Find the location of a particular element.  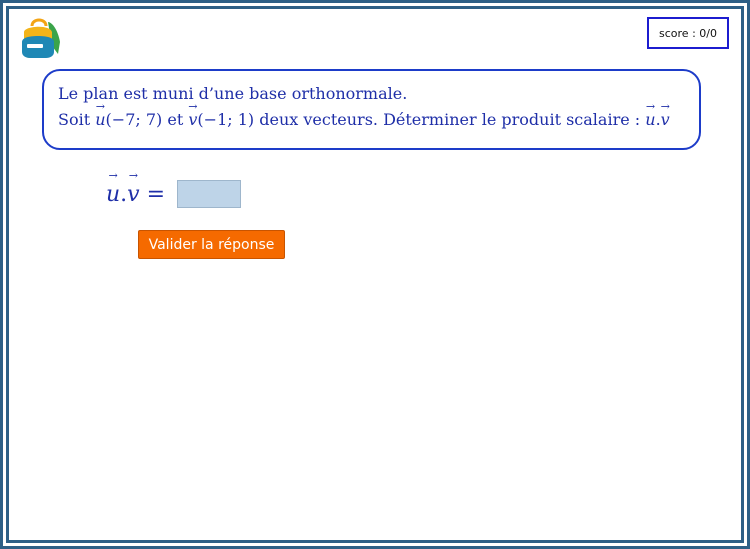

answer-vector-v: v is located at coordinates (133, 194).